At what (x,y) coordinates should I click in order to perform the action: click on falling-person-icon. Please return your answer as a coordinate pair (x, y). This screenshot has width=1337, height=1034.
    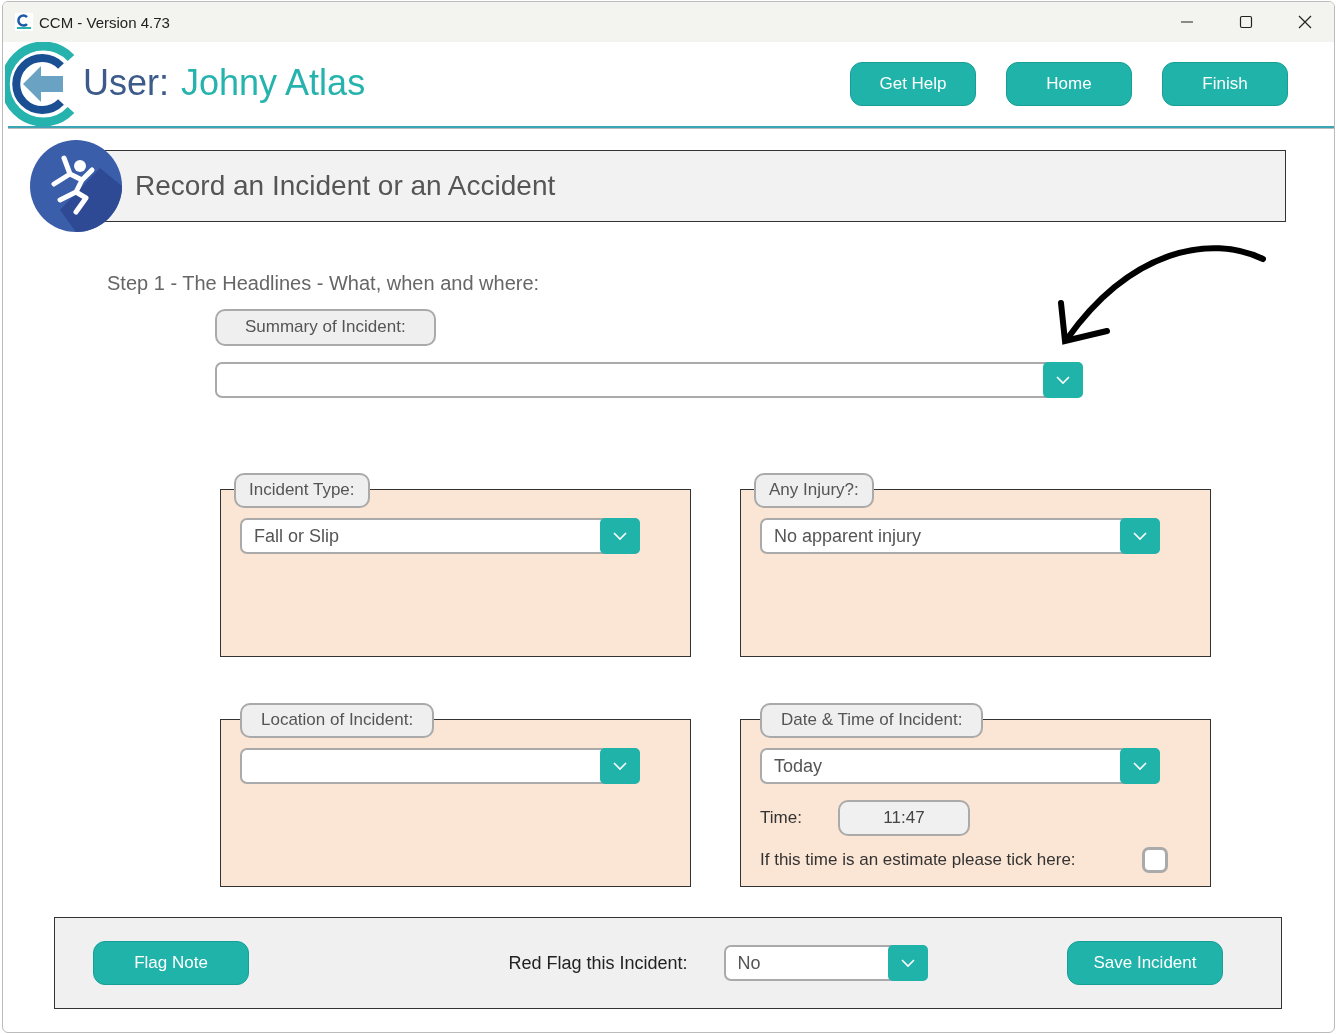
    Looking at the image, I should click on (76, 186).